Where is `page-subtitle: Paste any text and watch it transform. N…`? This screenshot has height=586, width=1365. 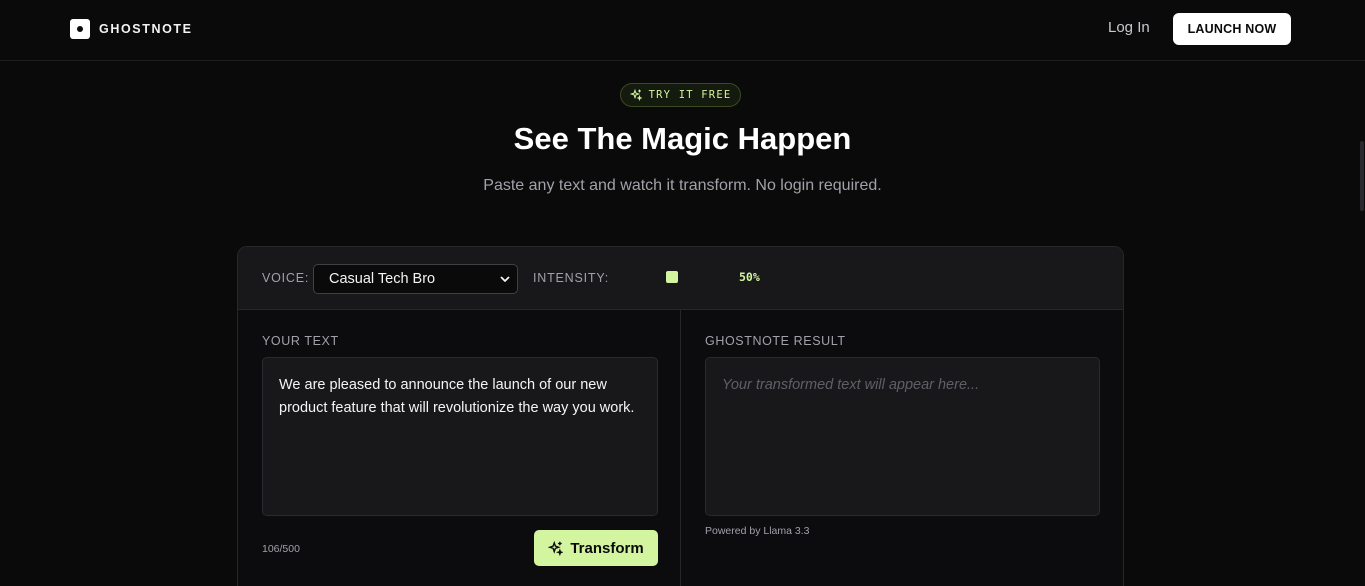
page-subtitle: Paste any text and watch it transform. N… is located at coordinates (682, 185).